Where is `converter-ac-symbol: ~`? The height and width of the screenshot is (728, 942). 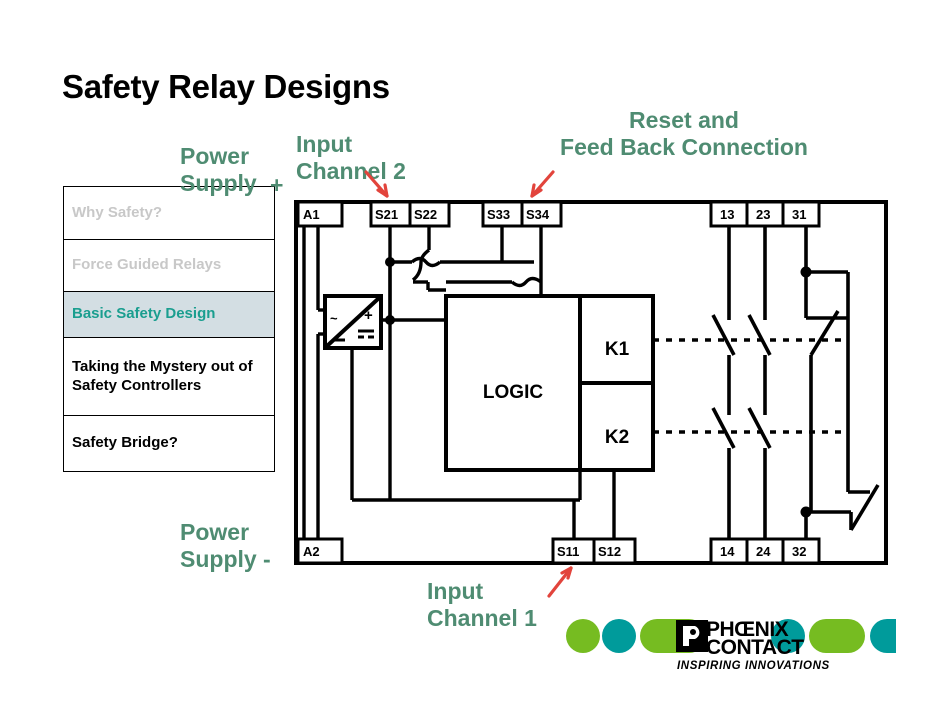 converter-ac-symbol: ~ is located at coordinates (334, 318).